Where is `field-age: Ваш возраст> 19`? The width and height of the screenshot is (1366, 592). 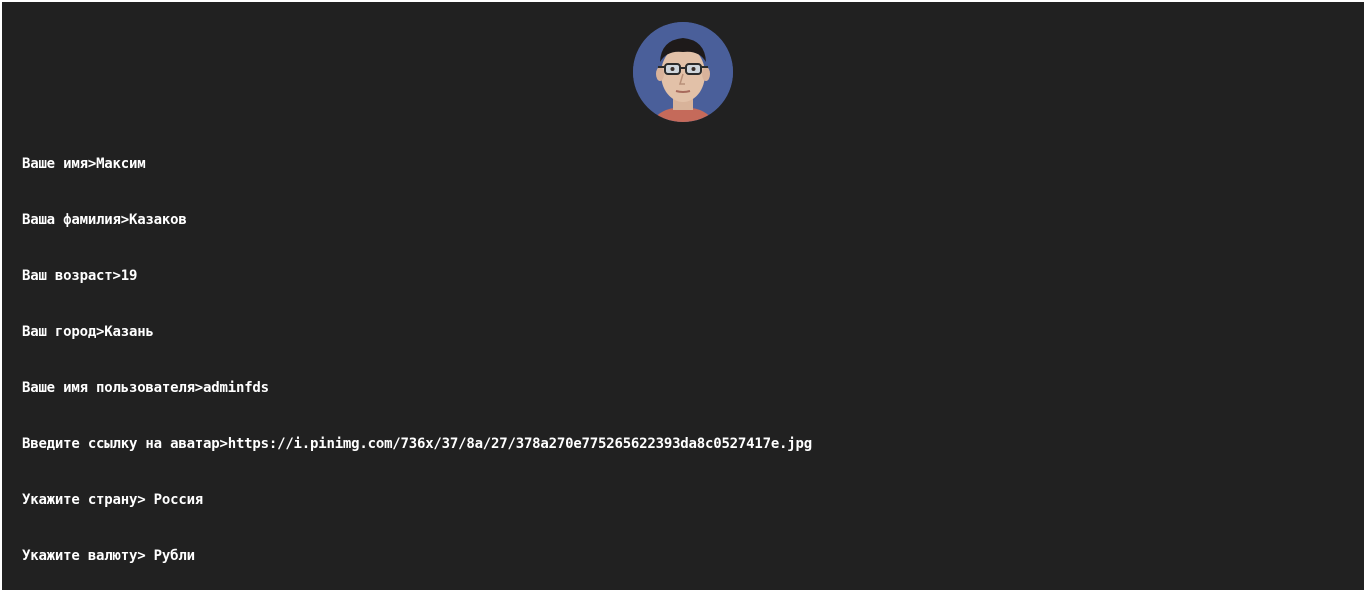
field-age: Ваш возраст> 19 is located at coordinates (417, 292).